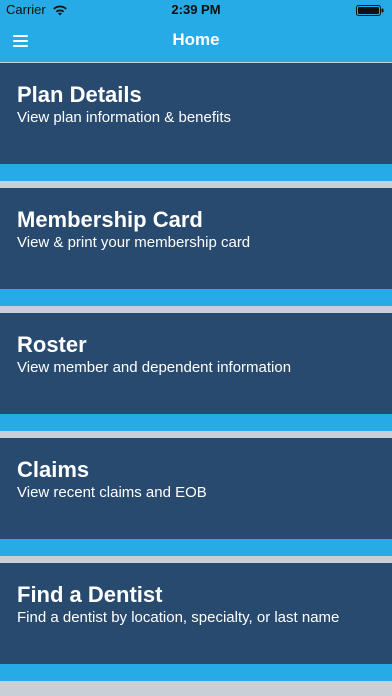 The image size is (392, 696). What do you see at coordinates (52, 344) in the screenshot?
I see `tile-title: Roster` at bounding box center [52, 344].